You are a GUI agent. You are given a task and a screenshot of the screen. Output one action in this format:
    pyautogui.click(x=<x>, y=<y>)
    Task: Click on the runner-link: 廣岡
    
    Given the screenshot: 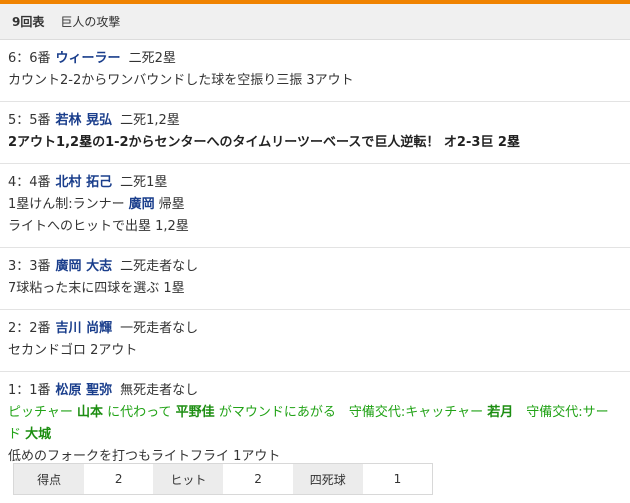 What is the action you would take?
    pyautogui.click(x=142, y=204)
    